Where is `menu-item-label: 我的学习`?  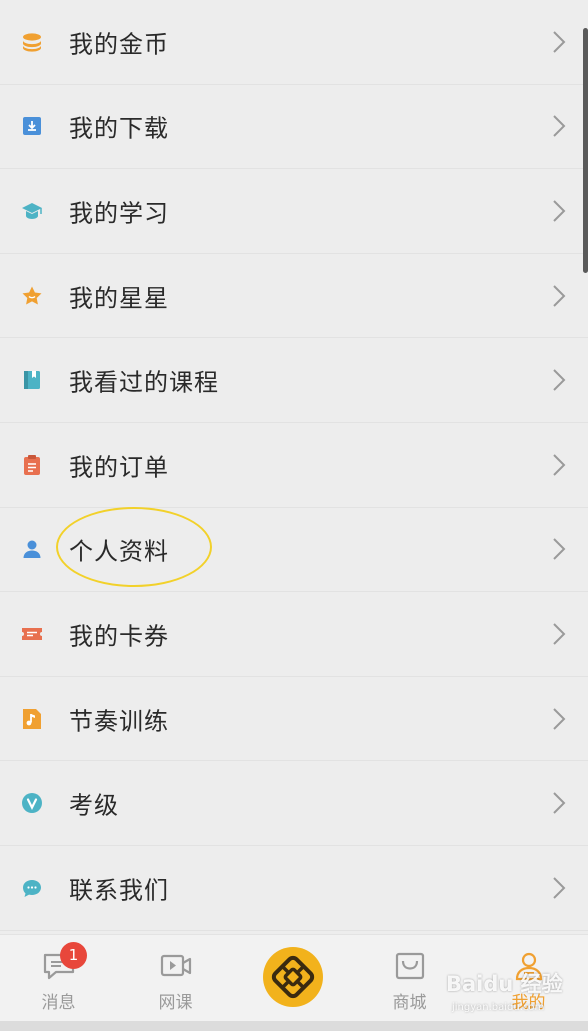 menu-item-label: 我的学习 is located at coordinates (119, 213).